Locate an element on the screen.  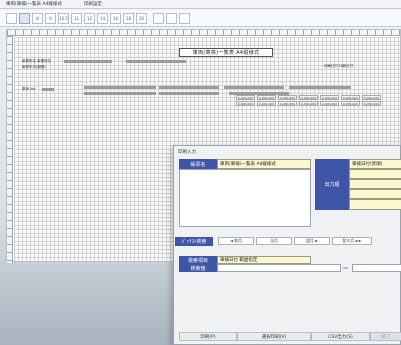
form-name-field: 車両(車検)一覧表 A4縦様式 is located at coordinates (264, 164).